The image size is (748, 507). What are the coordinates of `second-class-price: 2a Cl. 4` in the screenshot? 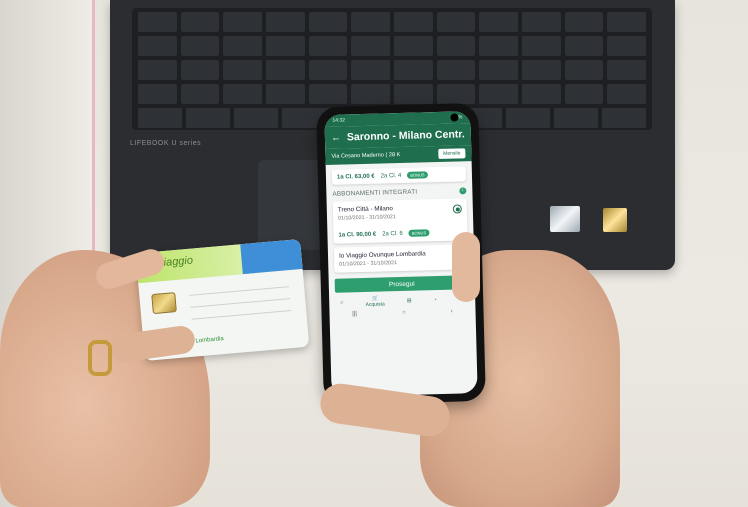 It's located at (391, 176).